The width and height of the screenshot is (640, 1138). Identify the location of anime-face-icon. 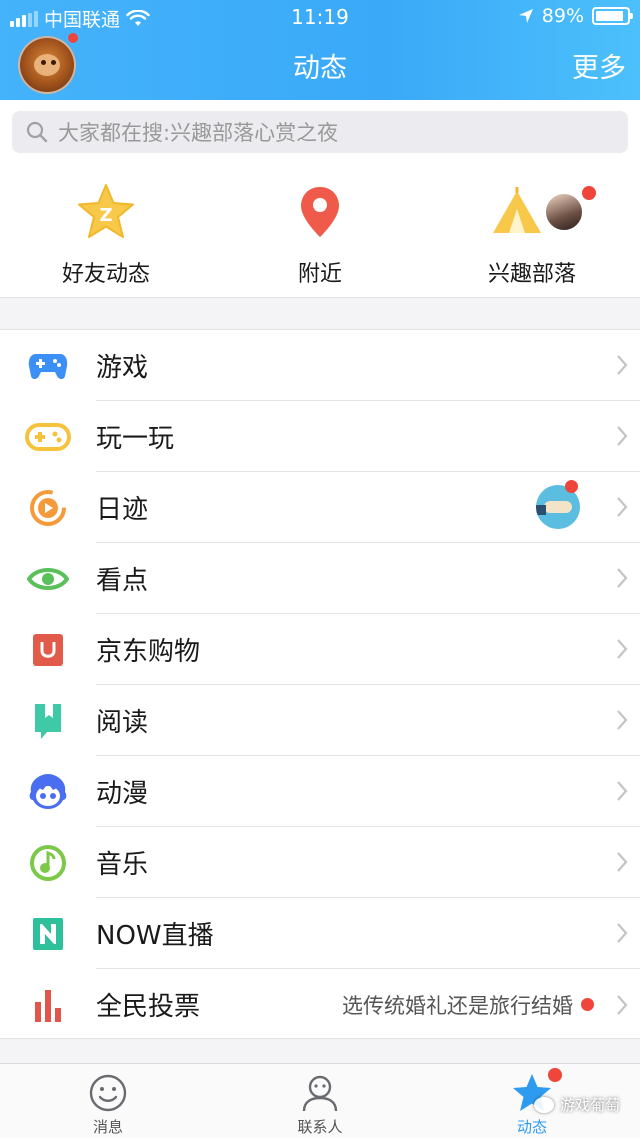
(48, 791).